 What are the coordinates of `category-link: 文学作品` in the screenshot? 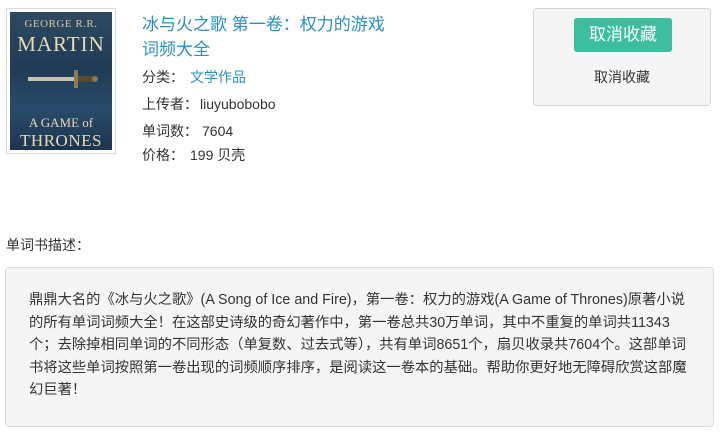 It's located at (218, 77).